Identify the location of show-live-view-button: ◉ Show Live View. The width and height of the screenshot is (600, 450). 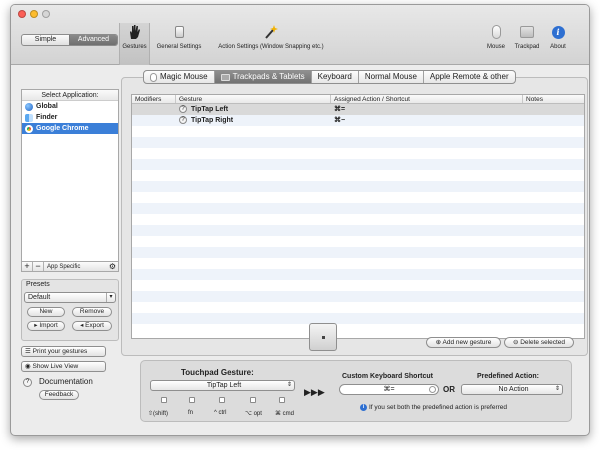
(63, 366).